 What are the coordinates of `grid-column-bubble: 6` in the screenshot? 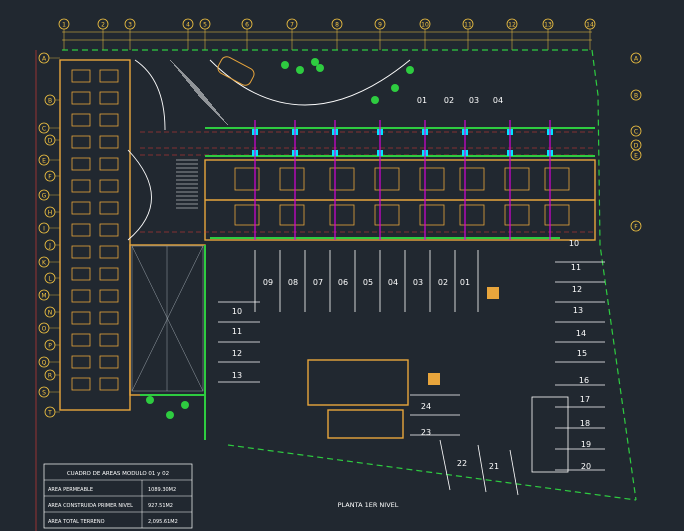 It's located at (247, 34).